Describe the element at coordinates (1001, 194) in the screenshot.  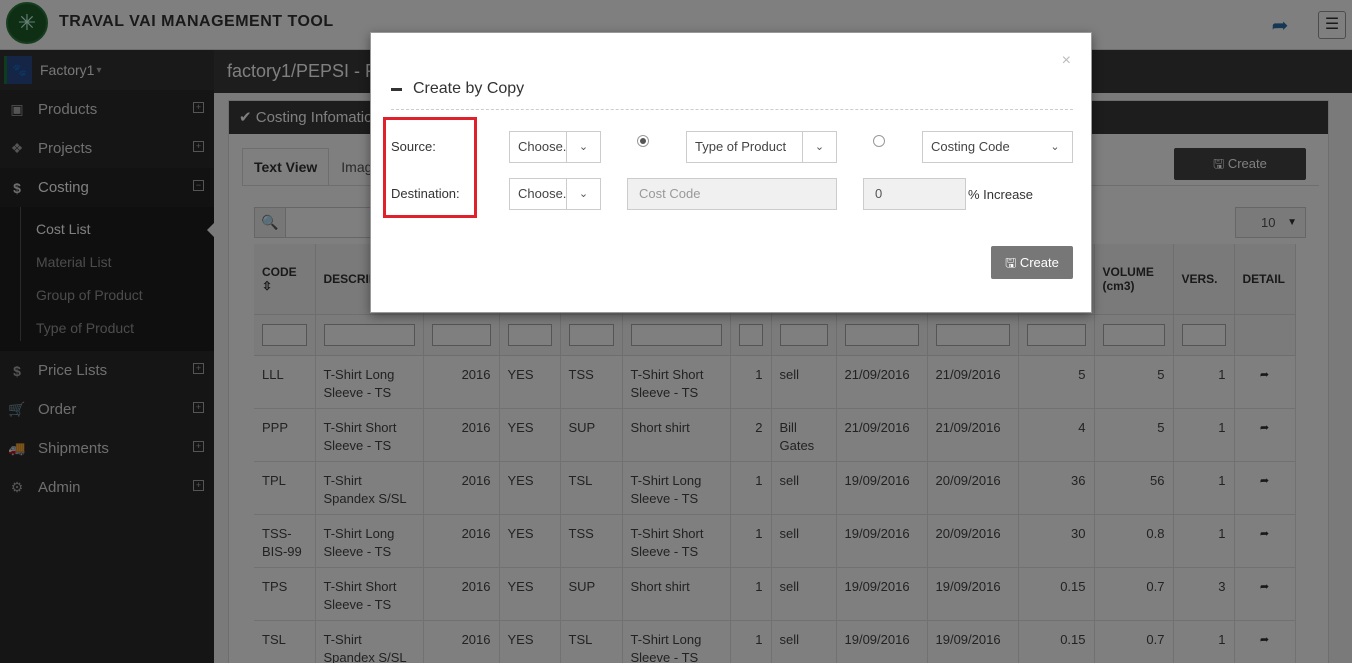
I see `increase-label: % Increase` at that location.